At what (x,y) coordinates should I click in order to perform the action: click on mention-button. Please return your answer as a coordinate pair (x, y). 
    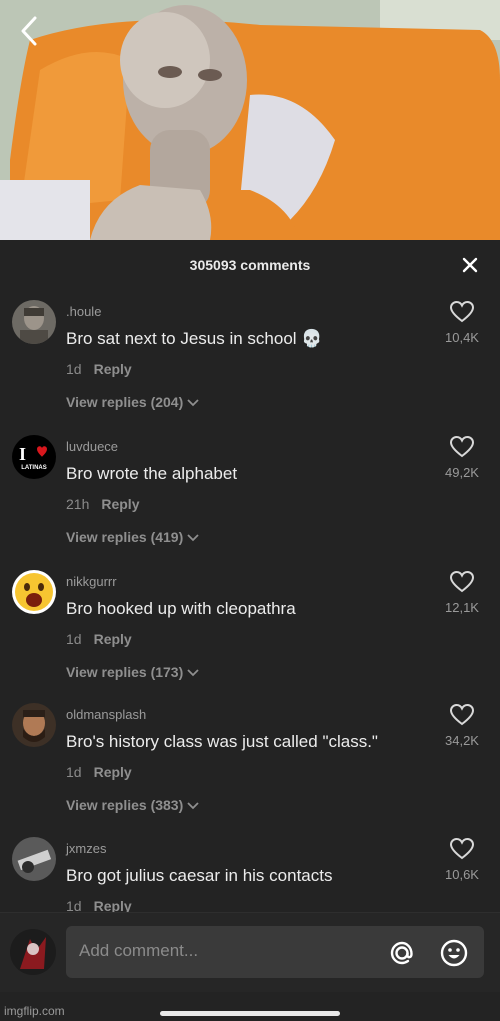
    Looking at the image, I should click on (402, 953).